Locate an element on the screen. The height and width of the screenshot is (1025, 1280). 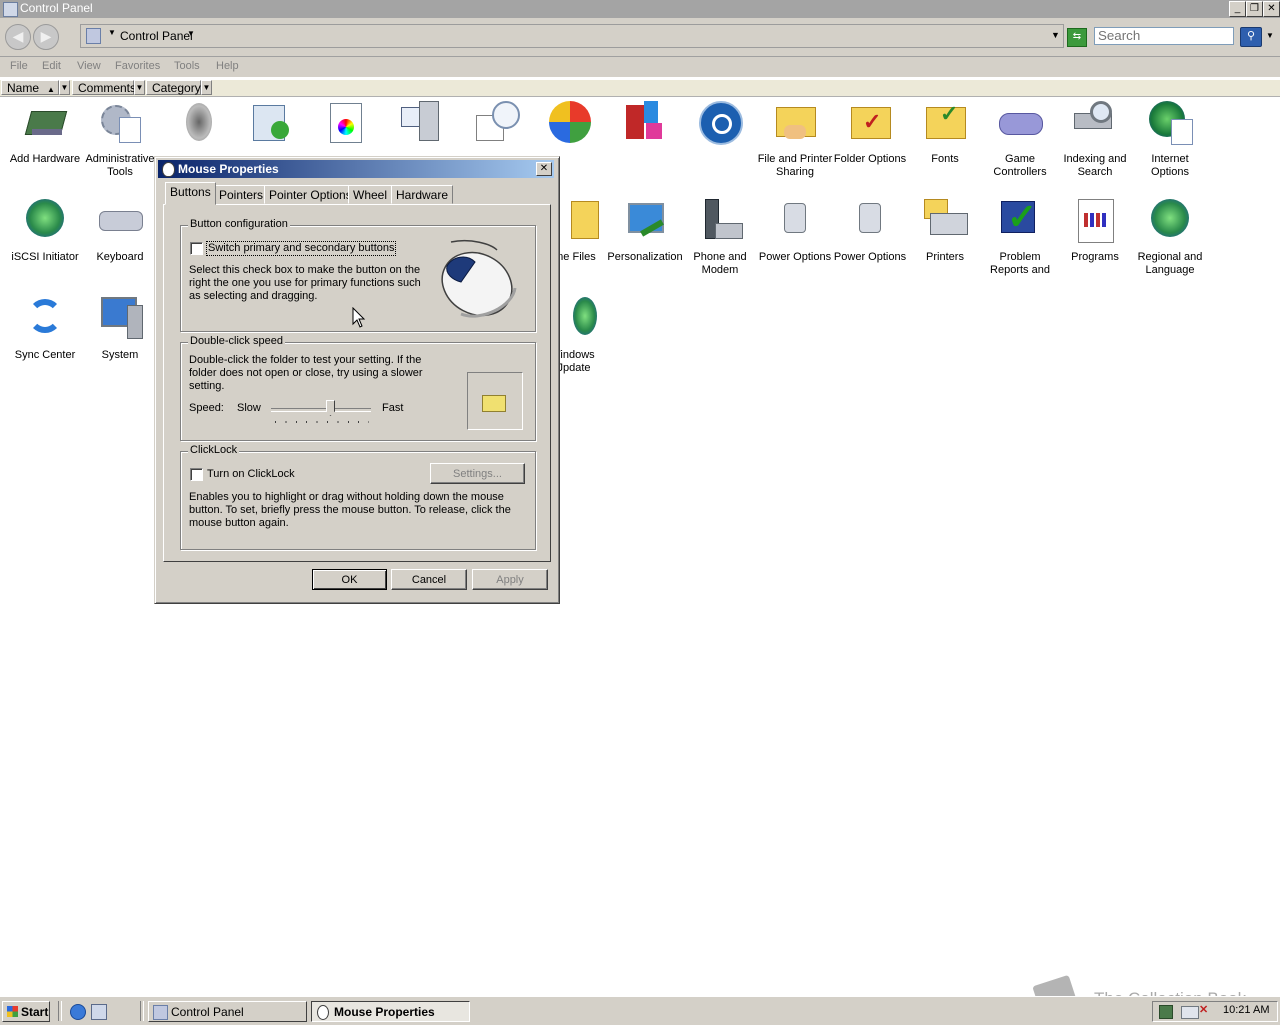
test-area is located at coordinates (495, 401).